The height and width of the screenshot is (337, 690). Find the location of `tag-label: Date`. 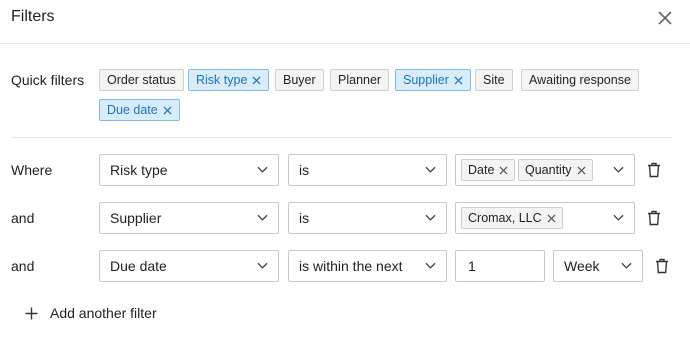

tag-label: Date is located at coordinates (481, 170).